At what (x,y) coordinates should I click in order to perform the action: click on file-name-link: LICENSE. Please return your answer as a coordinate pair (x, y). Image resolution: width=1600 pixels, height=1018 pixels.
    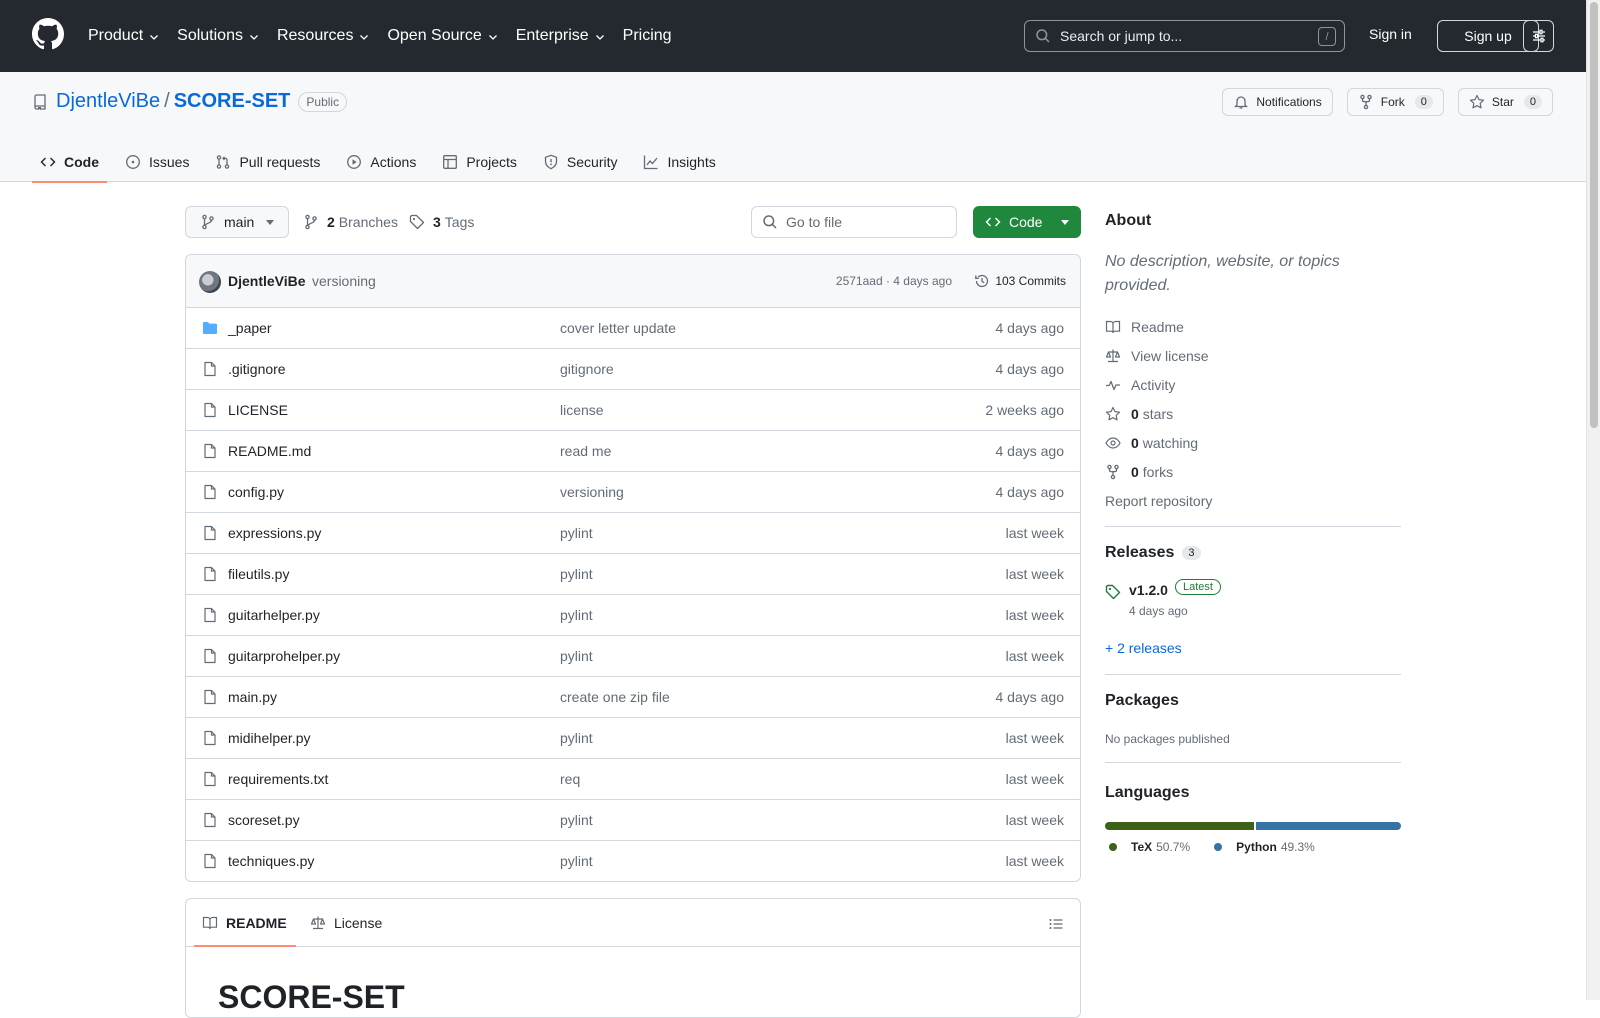
    Looking at the image, I should click on (258, 410).